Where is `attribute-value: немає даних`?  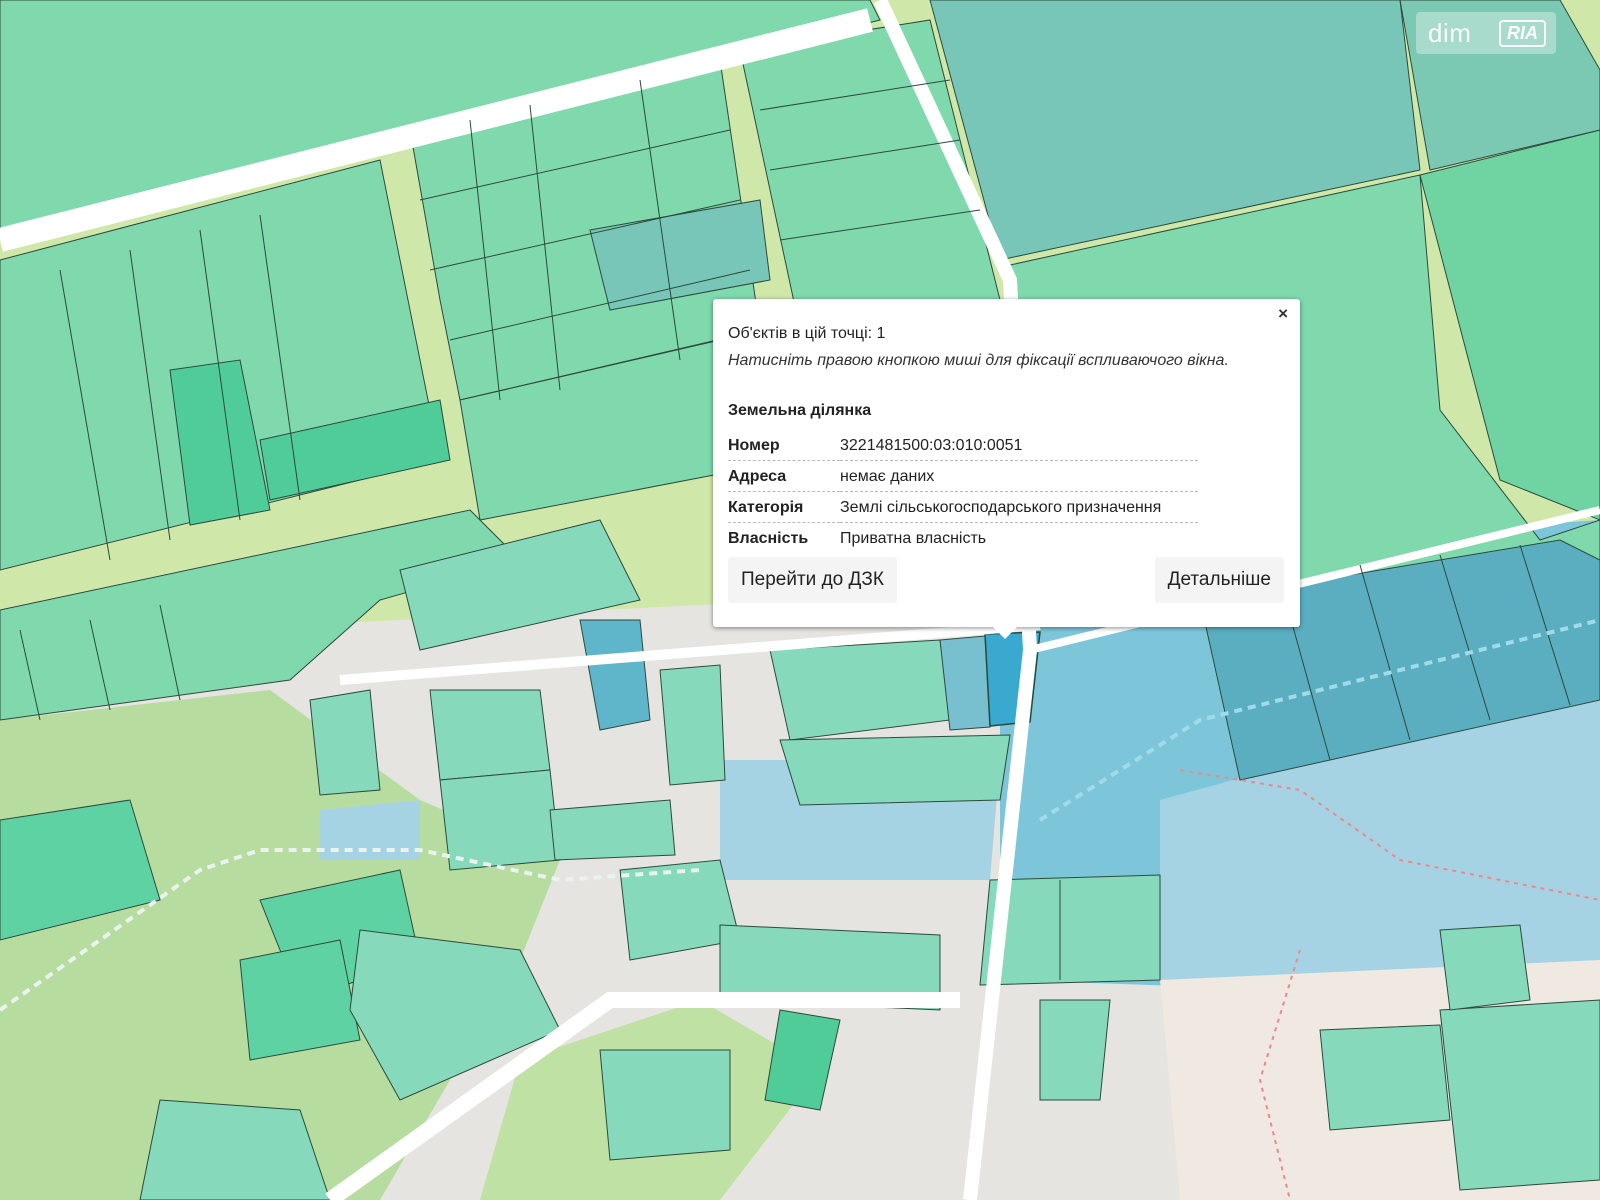 attribute-value: немає даних is located at coordinates (1019, 476).